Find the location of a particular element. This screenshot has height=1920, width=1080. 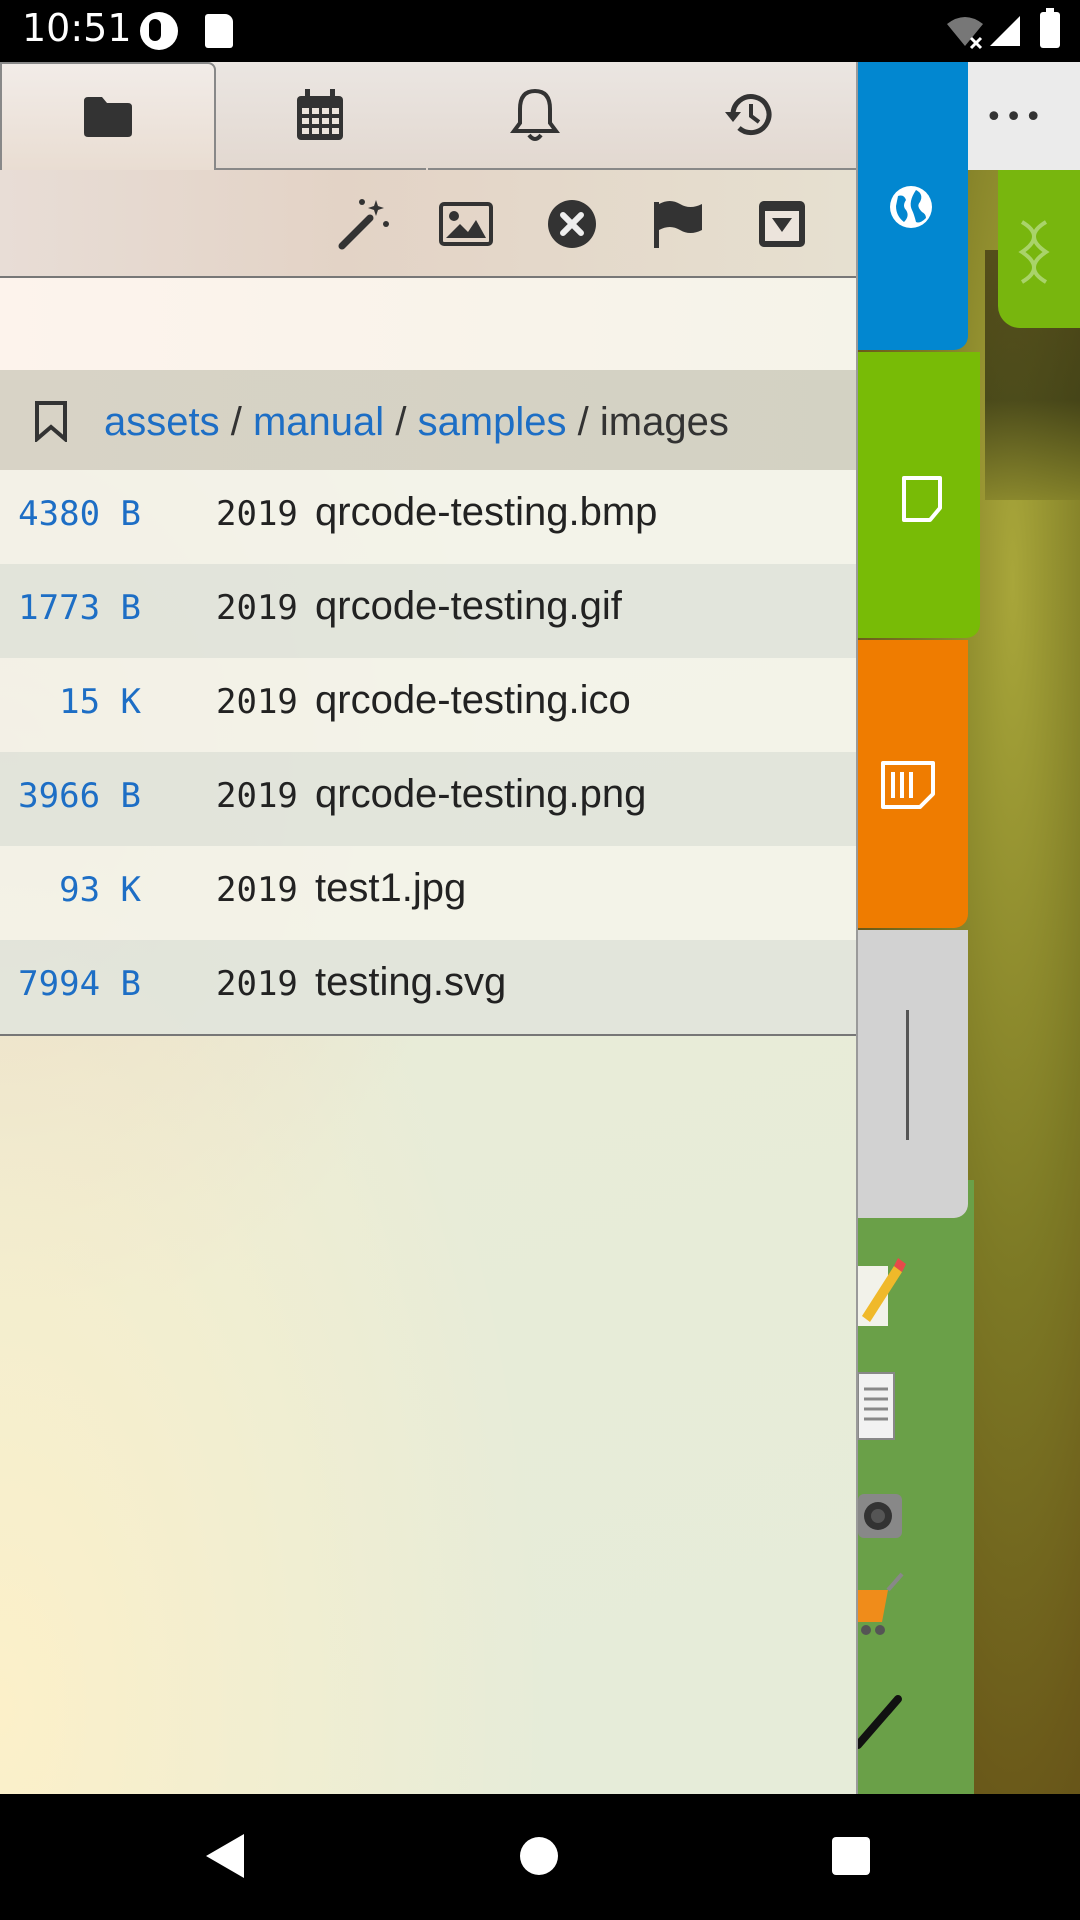

magic-wand-icon is located at coordinates (364, 224).